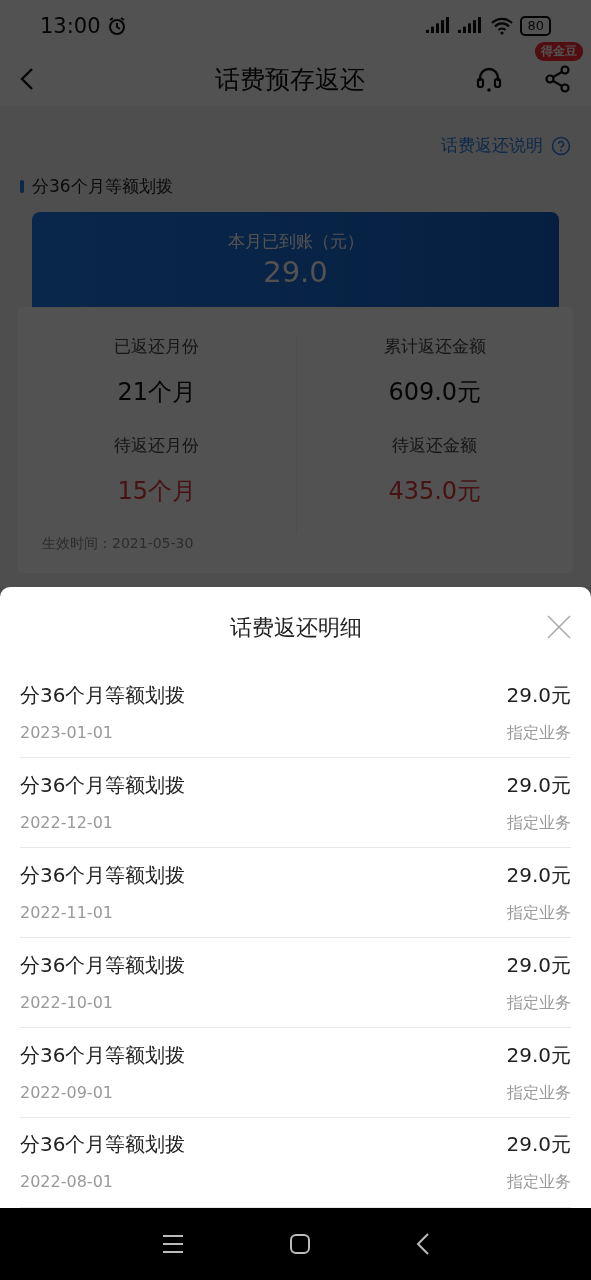 The width and height of the screenshot is (591, 1280). I want to click on stat-label: 待返还金额, so click(435, 445).